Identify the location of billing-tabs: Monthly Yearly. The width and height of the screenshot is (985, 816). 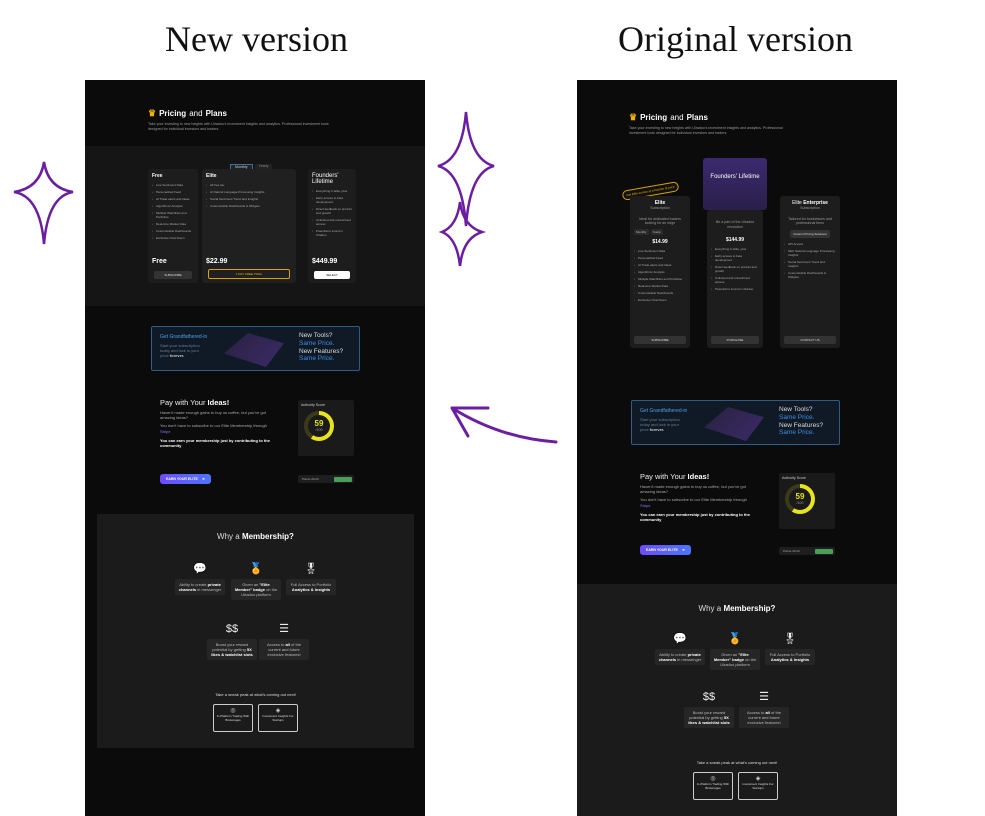
(660, 232).